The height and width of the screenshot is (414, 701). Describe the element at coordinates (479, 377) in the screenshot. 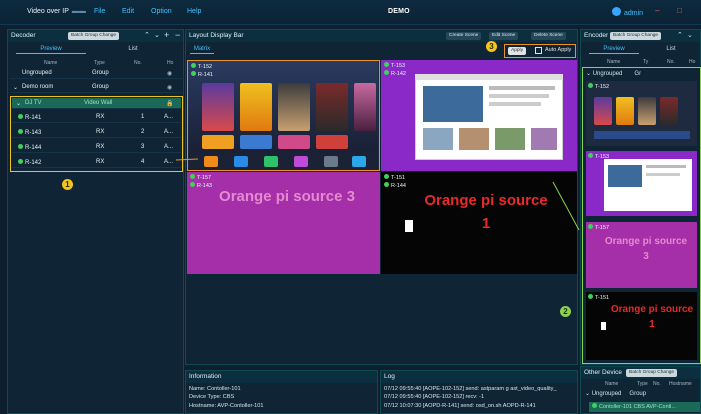

I see `log-header: Log` at that location.